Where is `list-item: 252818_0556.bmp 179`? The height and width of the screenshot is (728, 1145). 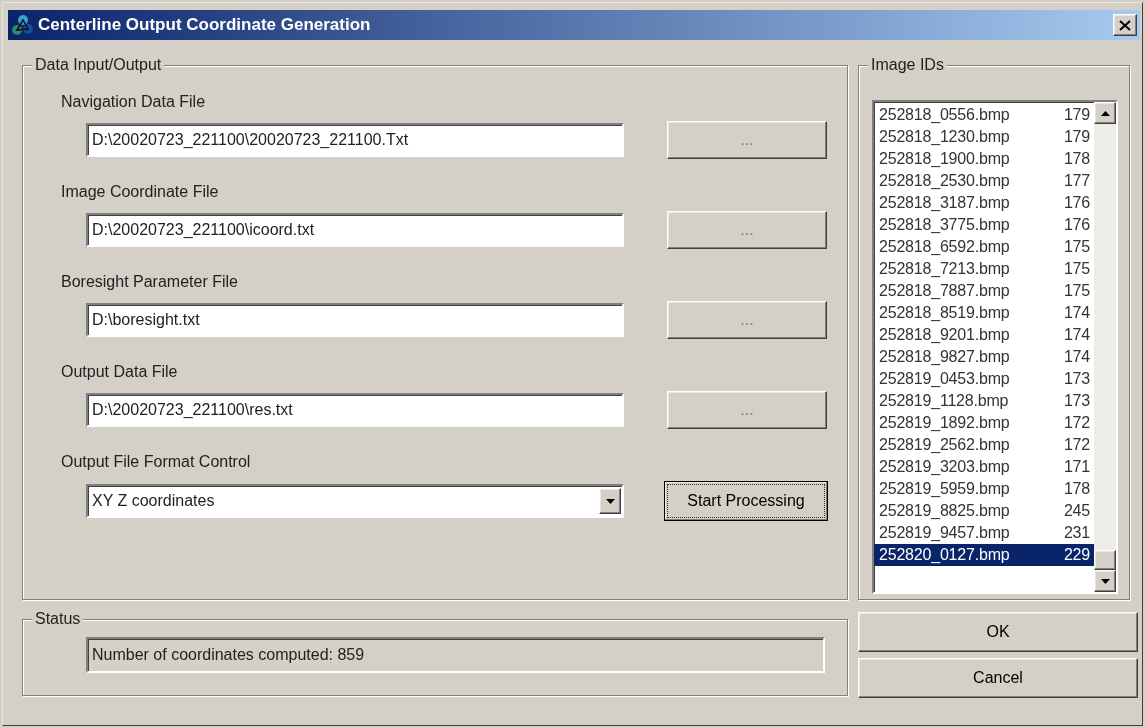 list-item: 252818_0556.bmp 179 is located at coordinates (984, 115).